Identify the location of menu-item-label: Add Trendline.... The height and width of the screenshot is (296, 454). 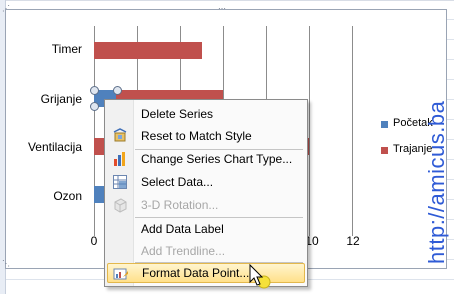
(183, 251).